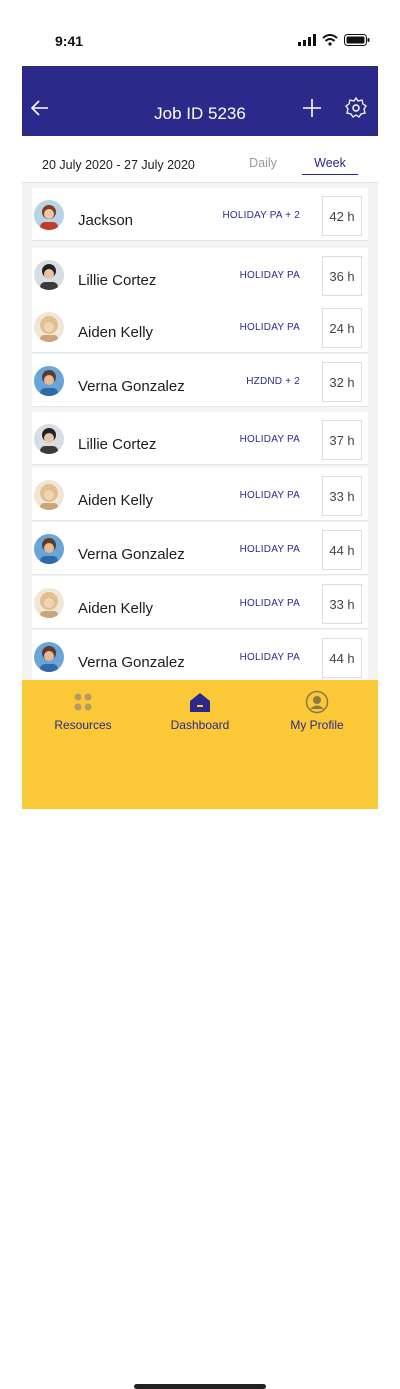 Image resolution: width=400 pixels, height=1389 pixels. I want to click on signal-icon, so click(307, 42).